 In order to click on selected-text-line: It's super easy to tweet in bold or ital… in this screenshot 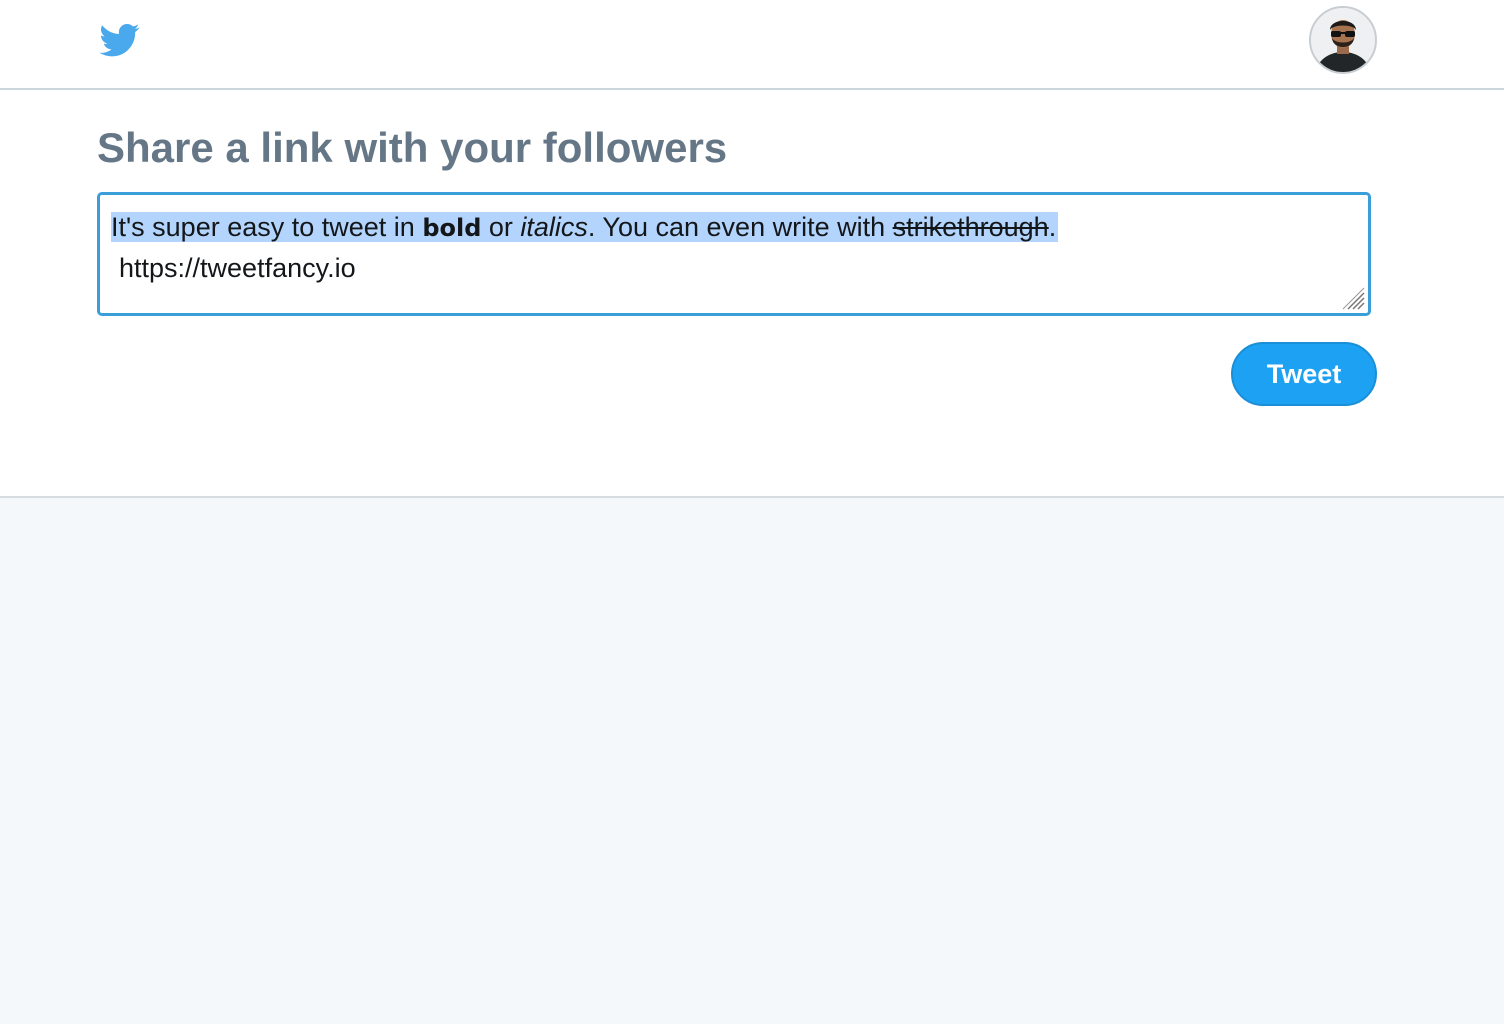, I will do `click(585, 227)`.